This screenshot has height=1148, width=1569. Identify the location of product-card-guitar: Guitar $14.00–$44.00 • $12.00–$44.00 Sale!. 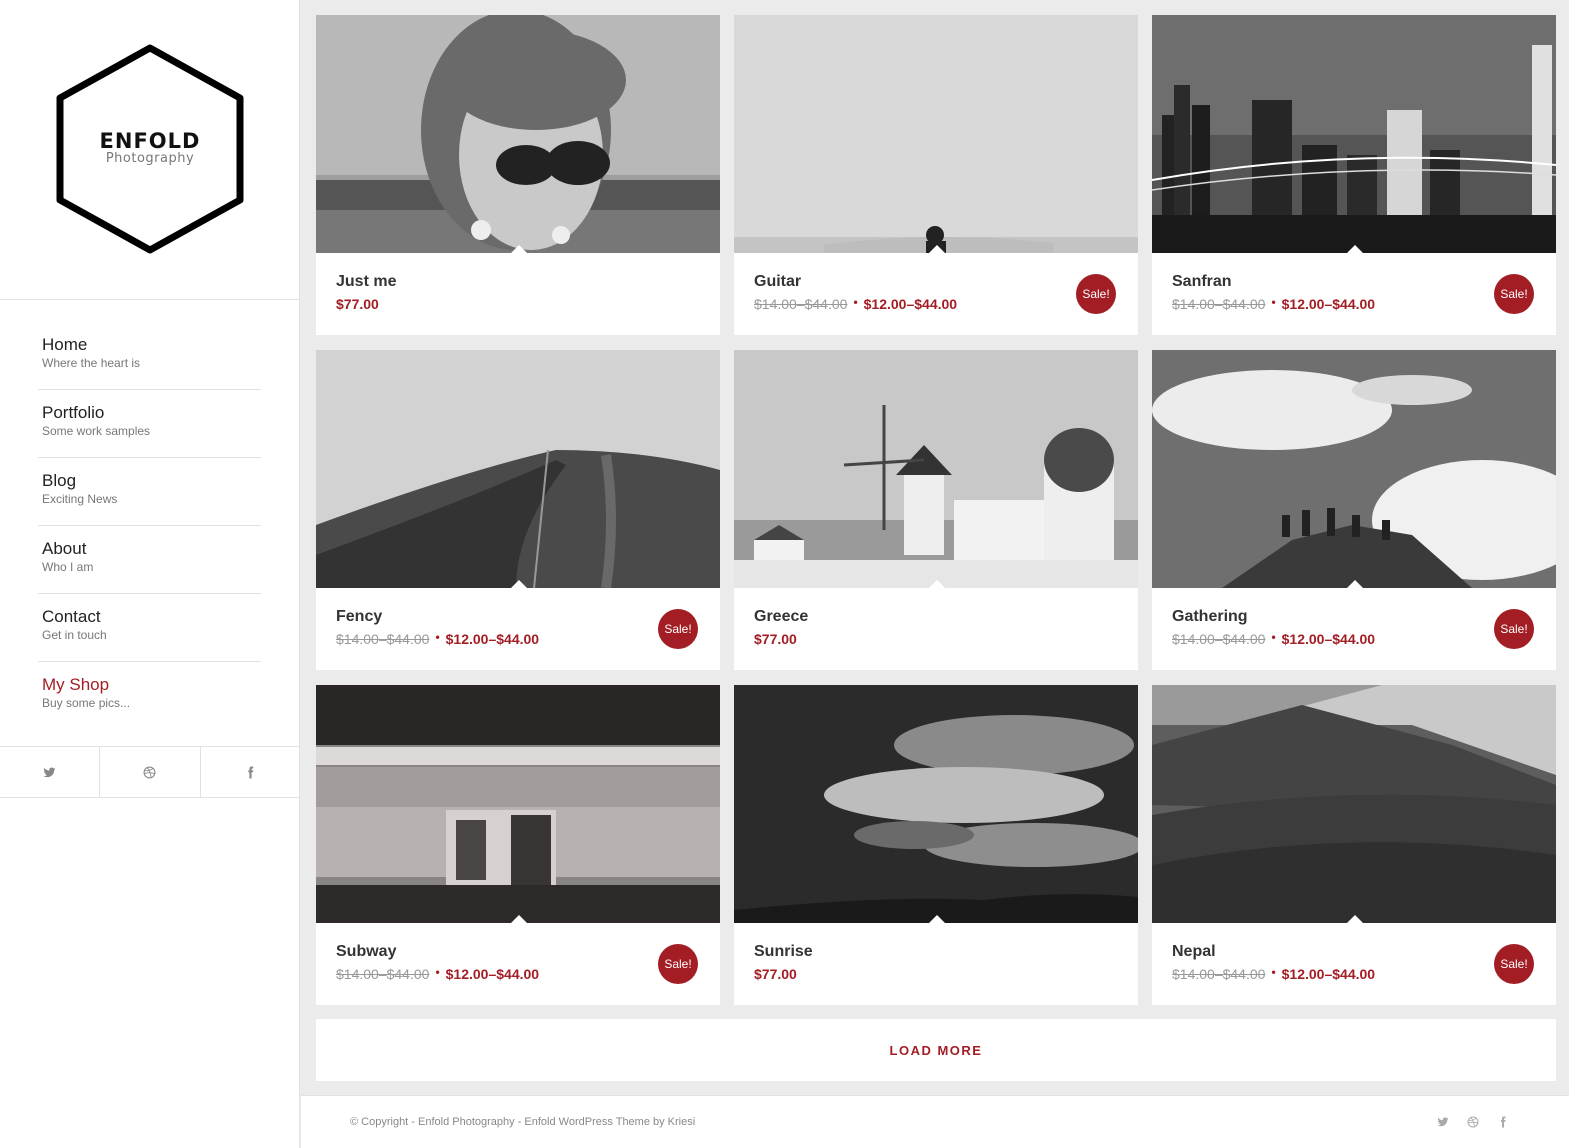
(936, 175).